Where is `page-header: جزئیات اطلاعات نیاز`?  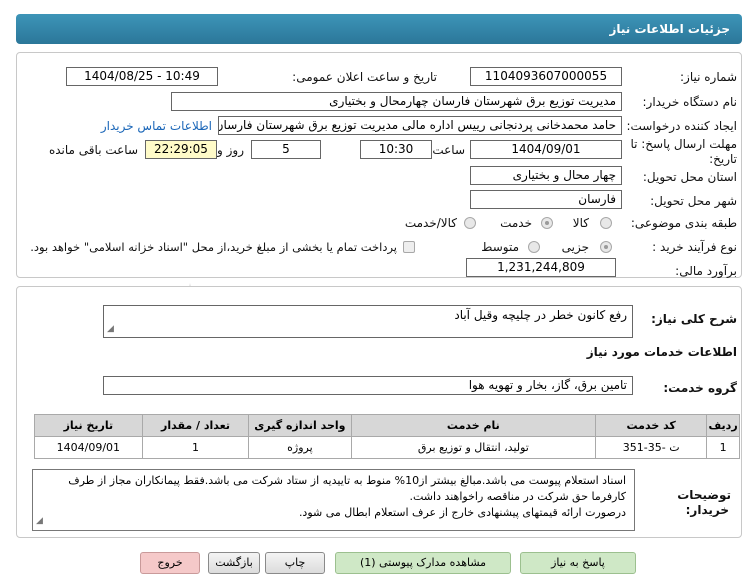 page-header: جزئیات اطلاعات نیاز is located at coordinates (379, 29).